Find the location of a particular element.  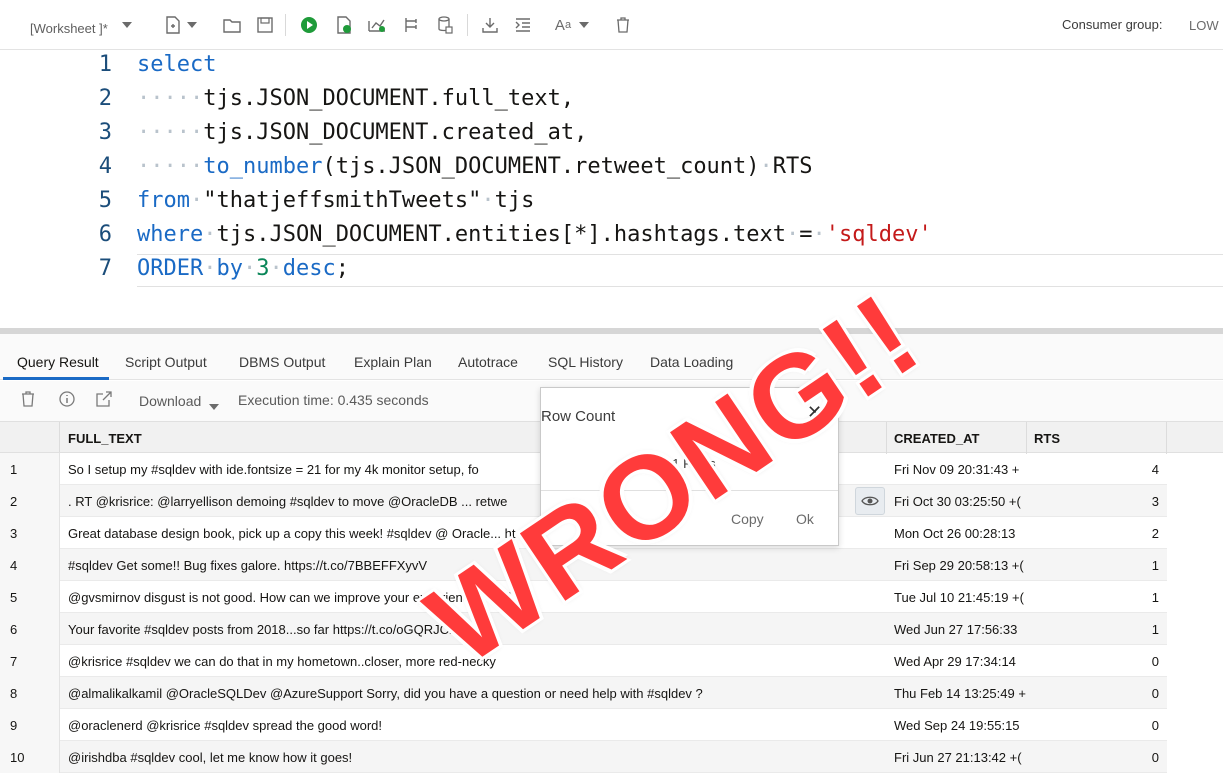

row-number: 7 is located at coordinates (14, 661).